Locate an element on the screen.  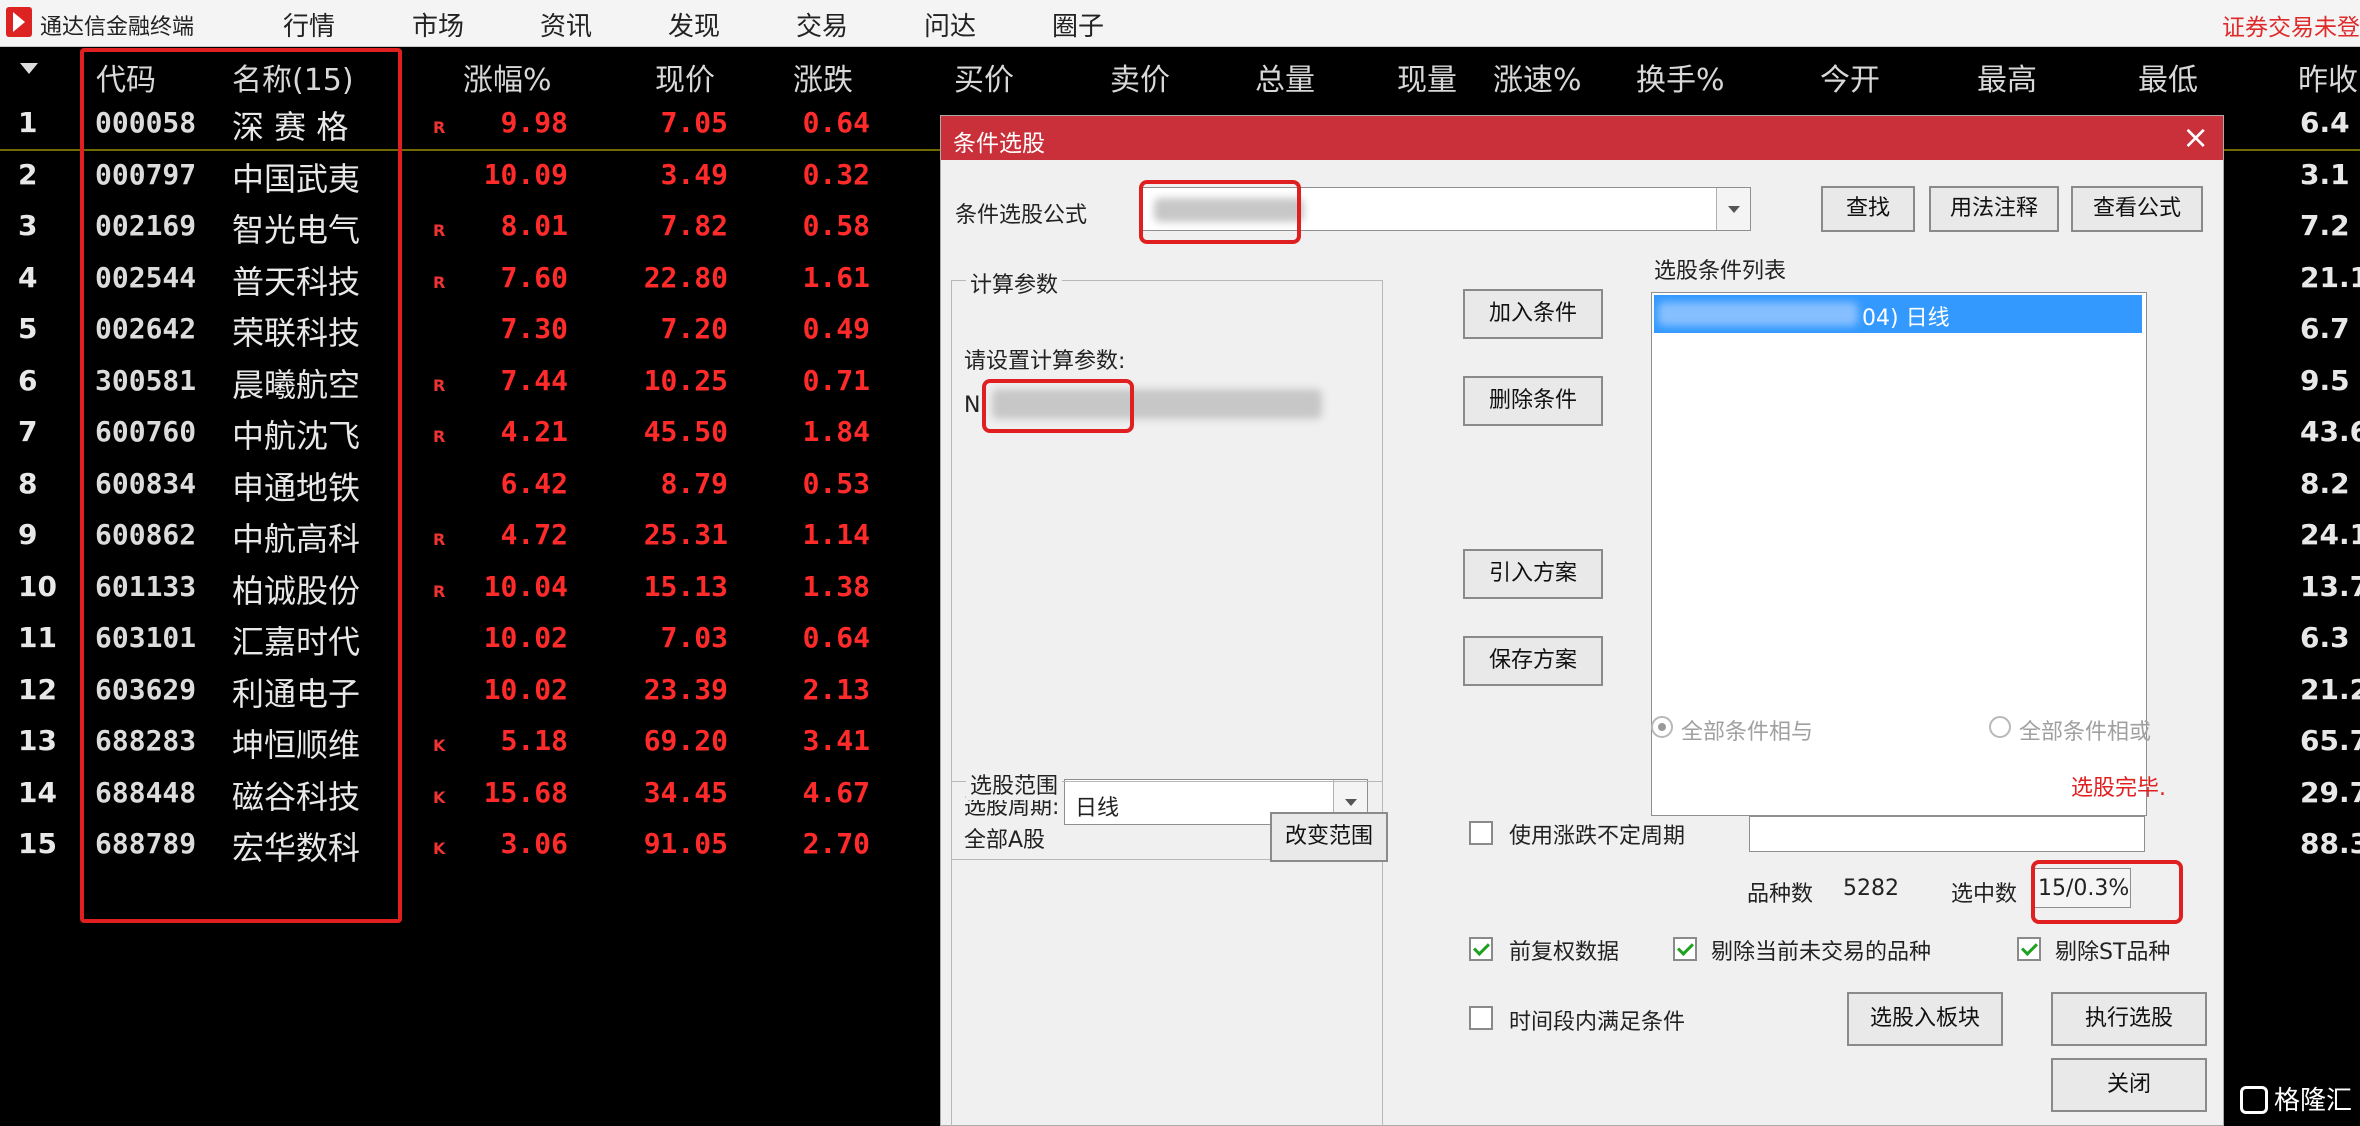
row-price: 7.05 is located at coordinates (694, 122).